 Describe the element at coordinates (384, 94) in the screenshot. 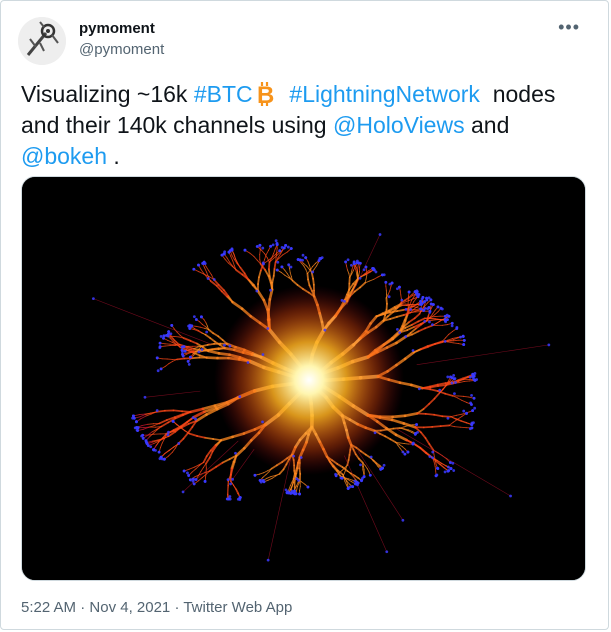

I see `hashtag-lightningnetwork: #LightningNetwork` at that location.